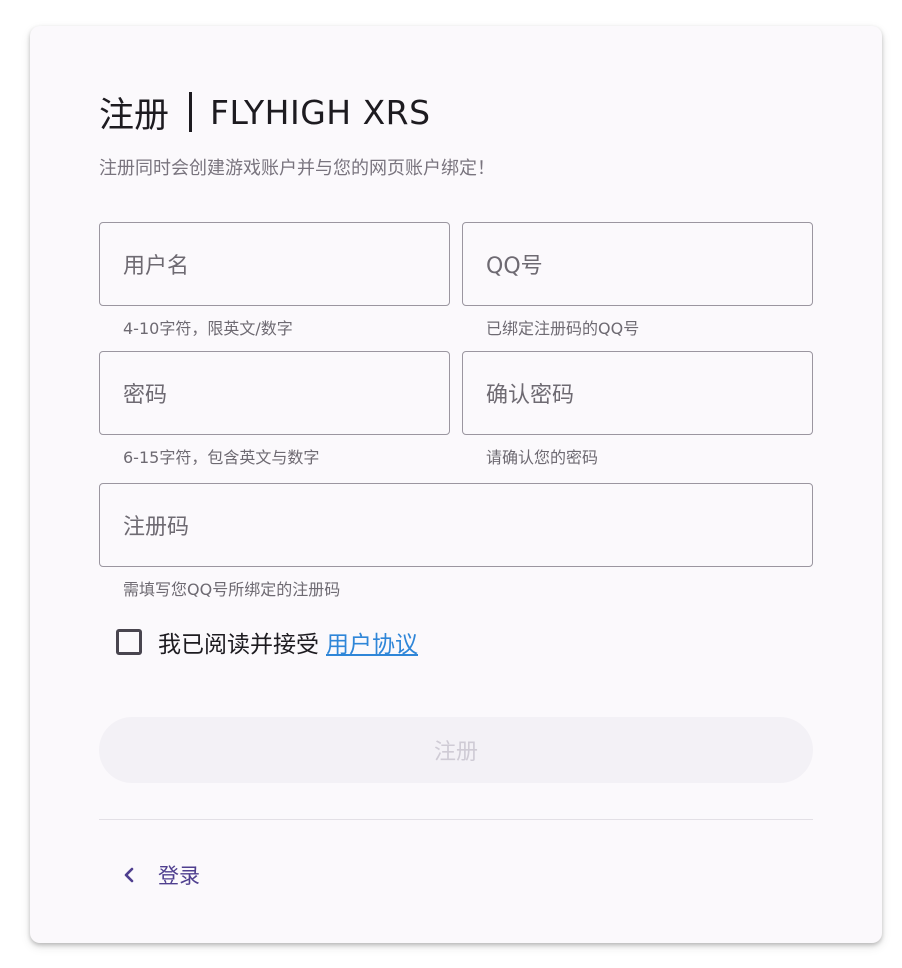 Image resolution: width=902 pixels, height=968 pixels. I want to click on register-button-label: 注册, so click(455, 752).